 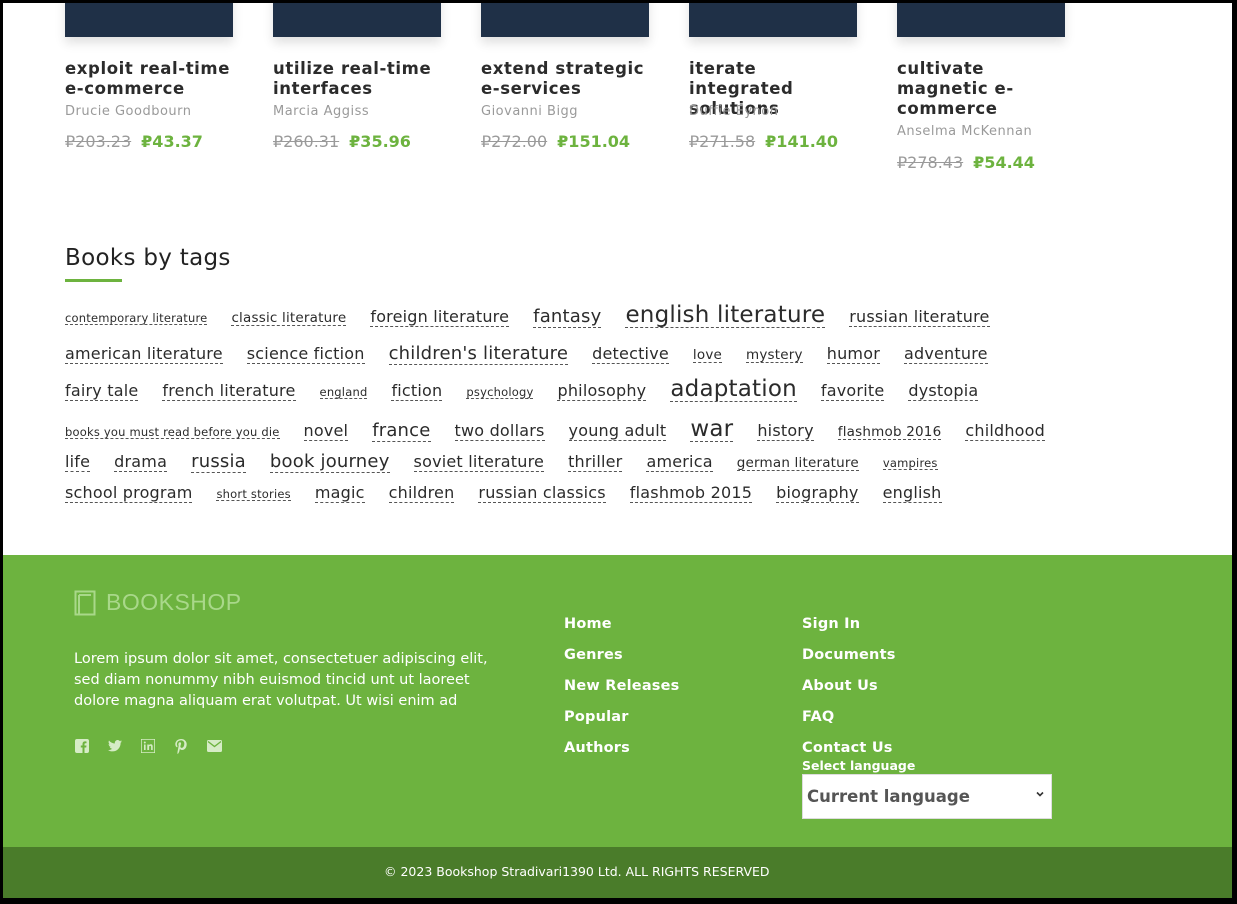 What do you see at coordinates (889, 433) in the screenshot?
I see `tag-link: flashmob 2016` at bounding box center [889, 433].